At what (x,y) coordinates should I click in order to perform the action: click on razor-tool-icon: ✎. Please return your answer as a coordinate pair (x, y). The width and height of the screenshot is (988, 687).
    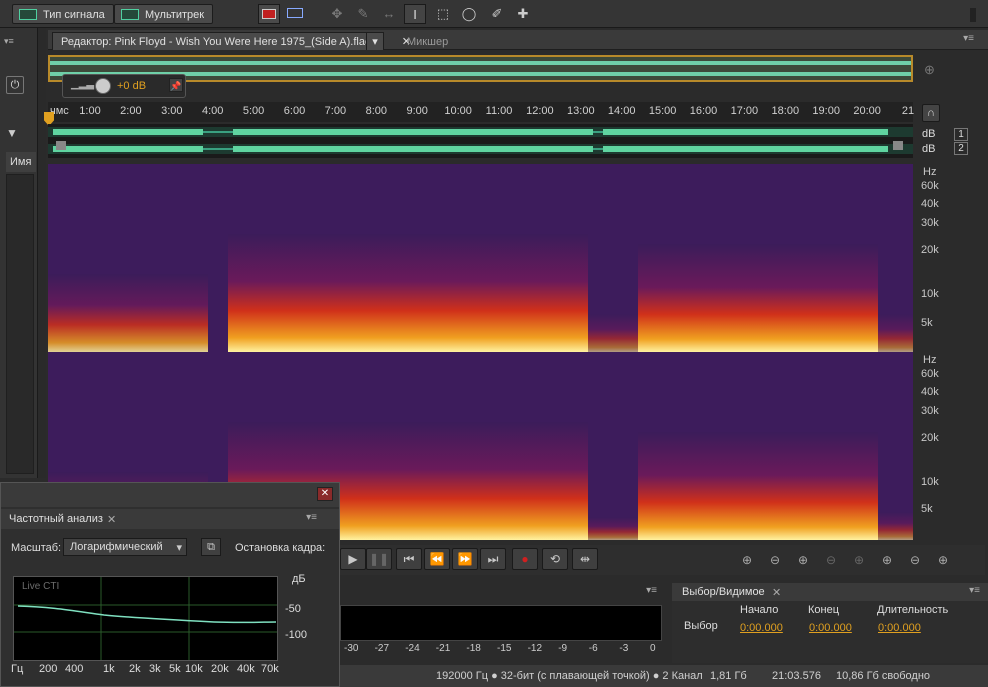
    Looking at the image, I should click on (363, 14).